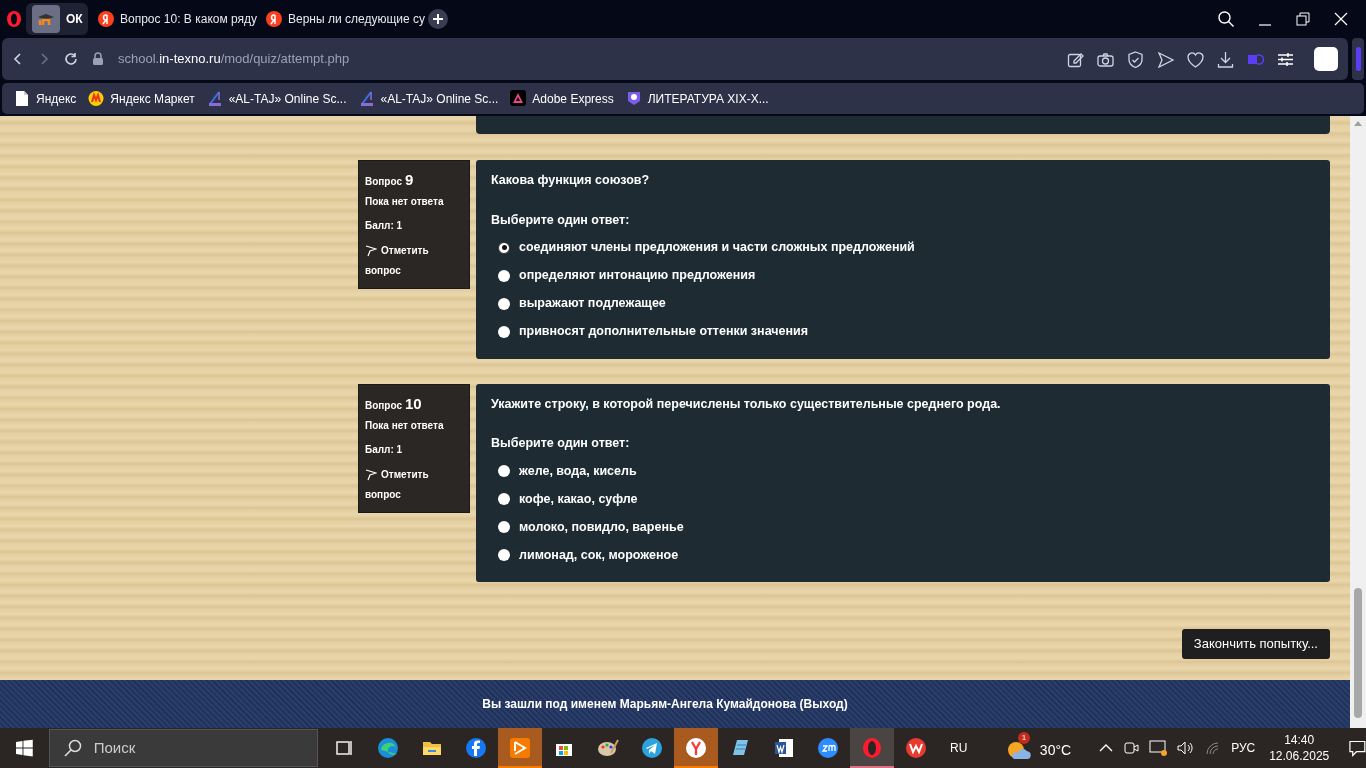  What do you see at coordinates (1358, 653) in the screenshot?
I see `scrollbar-thumb` at bounding box center [1358, 653].